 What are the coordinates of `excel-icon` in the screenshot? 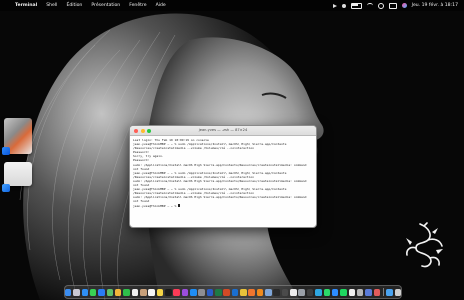 It's located at (218, 292).